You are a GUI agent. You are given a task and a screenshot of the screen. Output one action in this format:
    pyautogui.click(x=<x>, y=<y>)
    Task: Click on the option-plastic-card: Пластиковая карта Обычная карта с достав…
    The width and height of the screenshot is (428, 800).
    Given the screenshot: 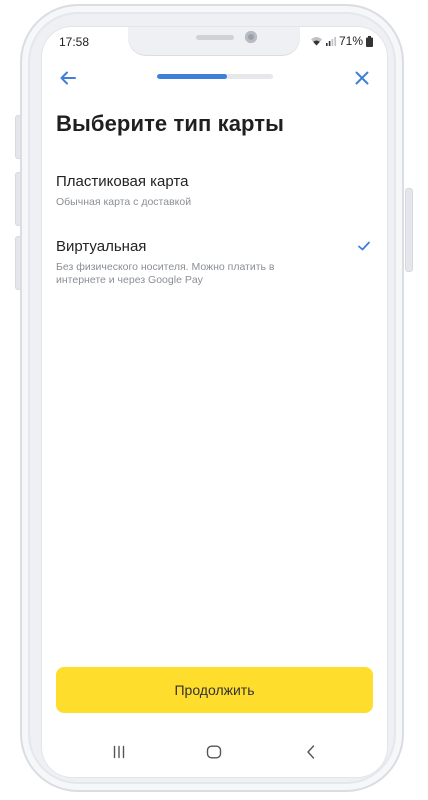 What is the action you would take?
    pyautogui.click(x=214, y=195)
    